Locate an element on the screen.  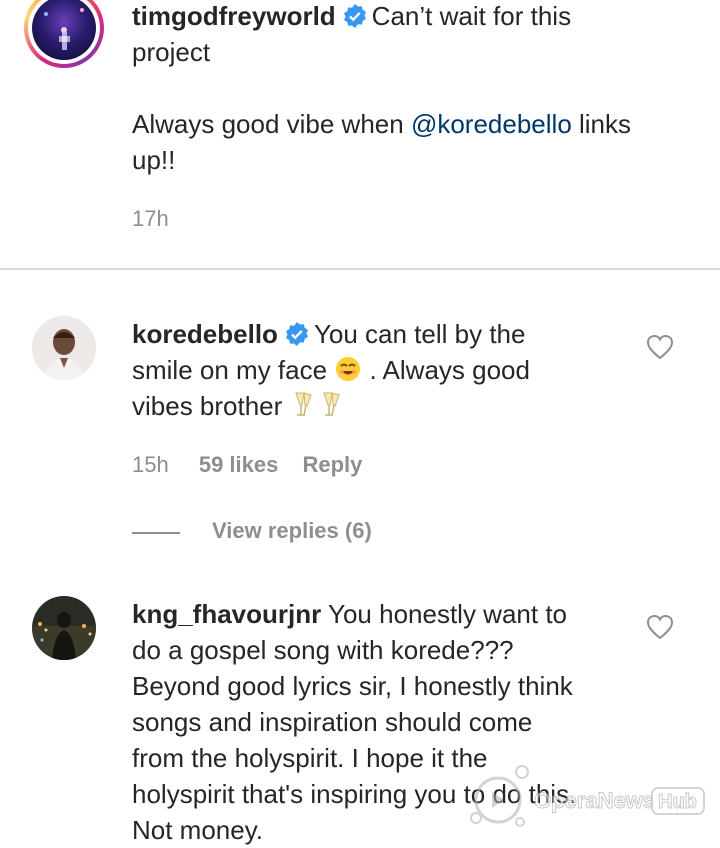
view-replies-button: View replies (6) is located at coordinates (292, 531).